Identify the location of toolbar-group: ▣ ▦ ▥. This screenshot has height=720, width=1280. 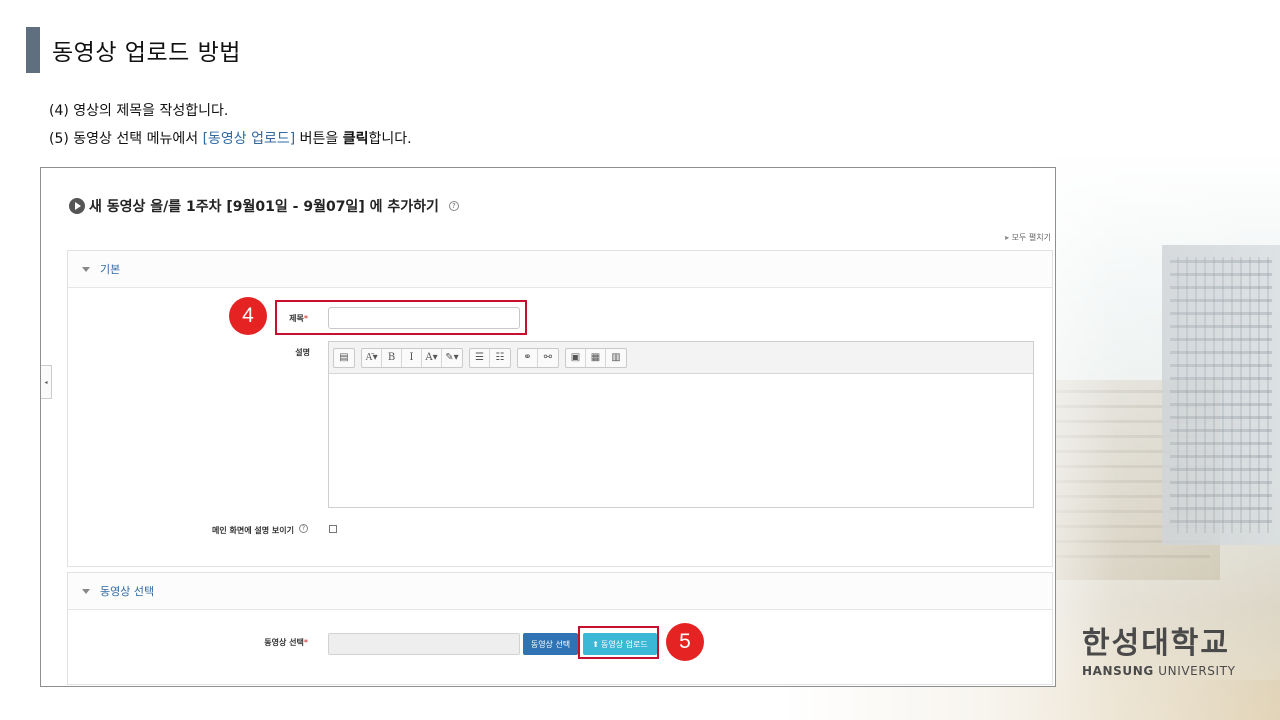
(596, 357).